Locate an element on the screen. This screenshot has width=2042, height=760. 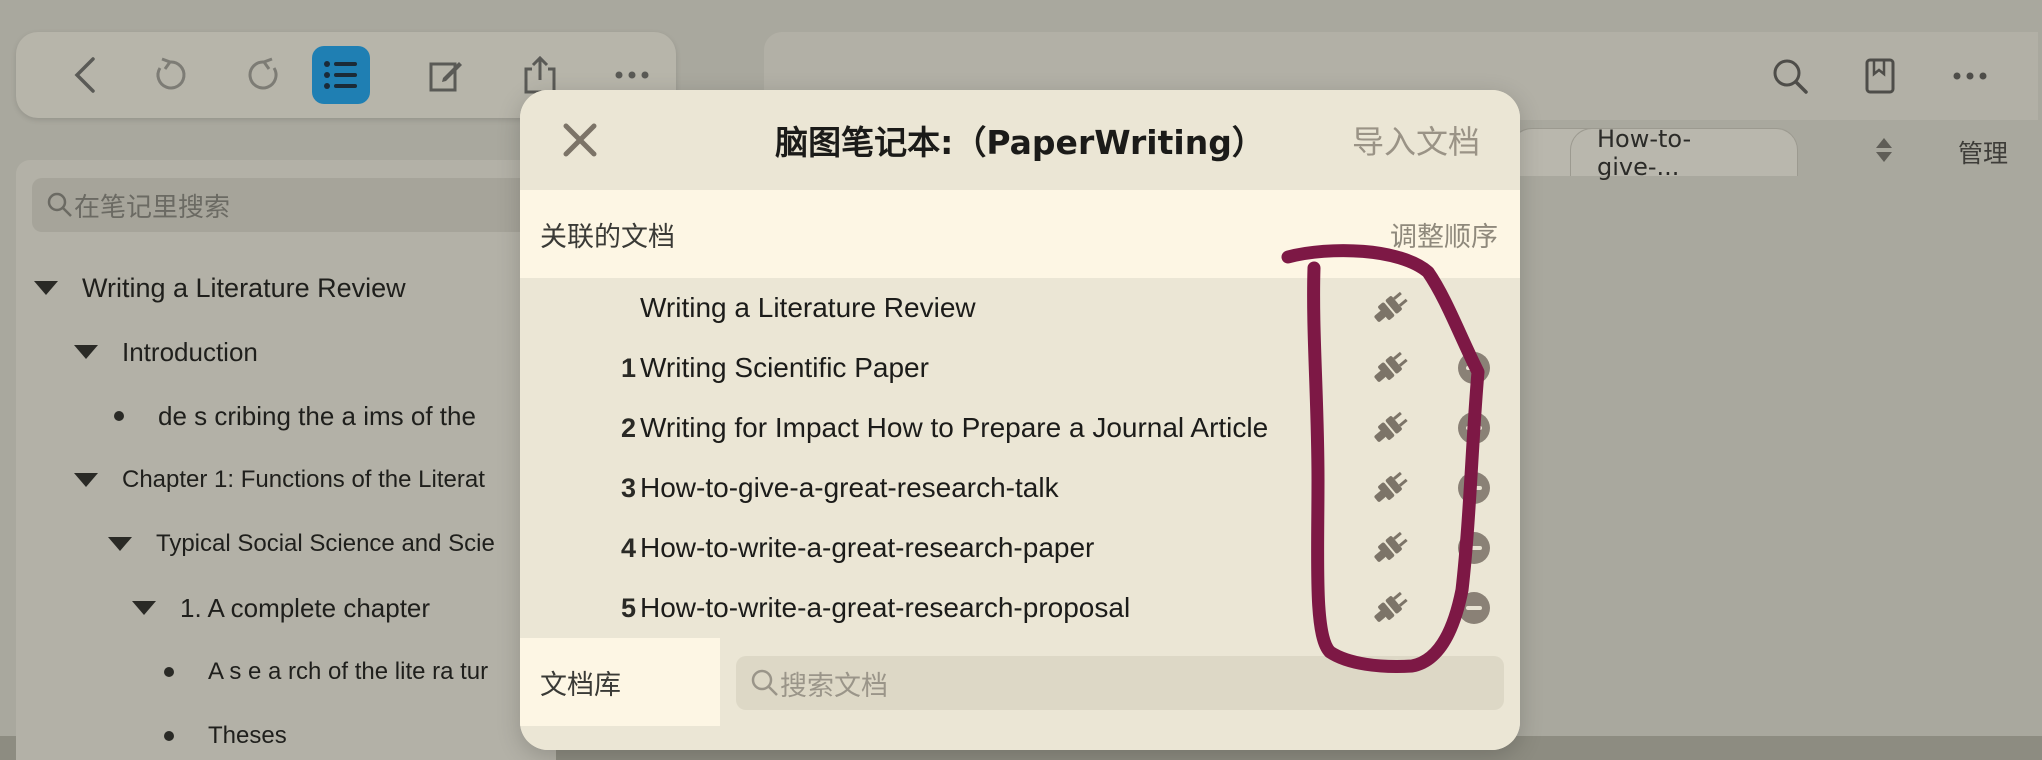
search-placeholder: 搜索文档 is located at coordinates (834, 686).